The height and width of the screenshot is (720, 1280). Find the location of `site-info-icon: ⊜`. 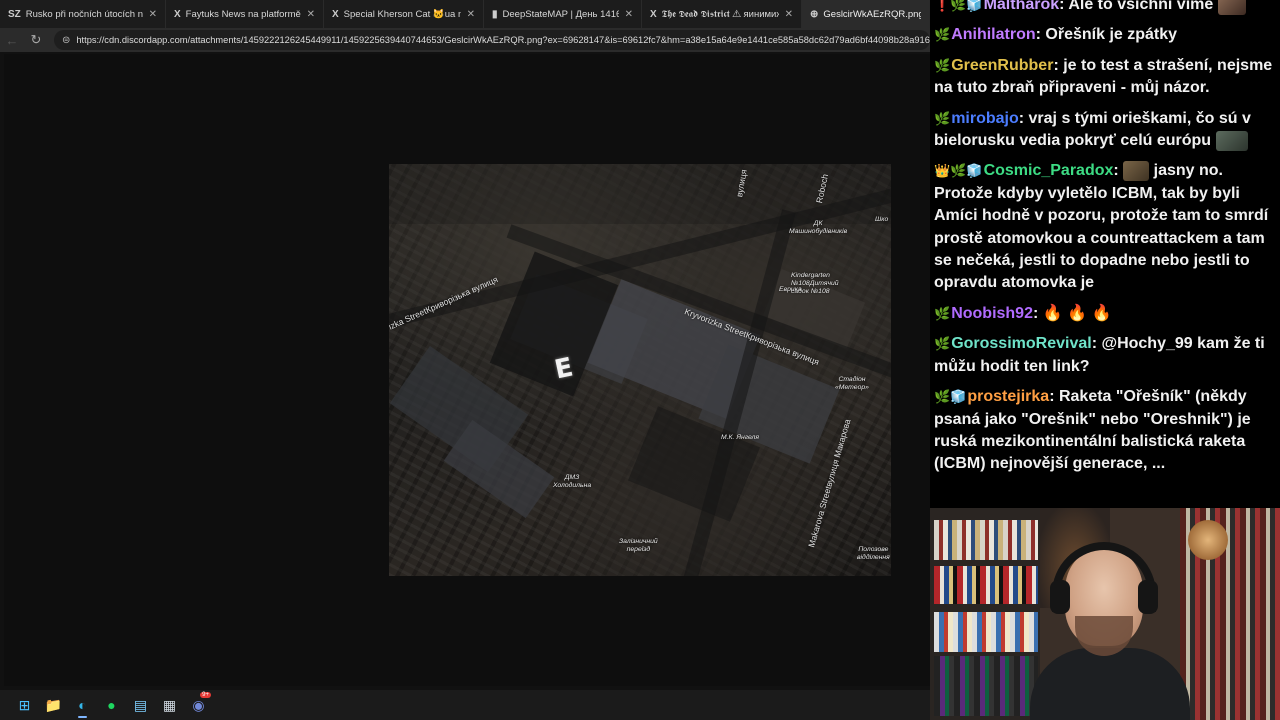

site-info-icon: ⊜ is located at coordinates (66, 40).